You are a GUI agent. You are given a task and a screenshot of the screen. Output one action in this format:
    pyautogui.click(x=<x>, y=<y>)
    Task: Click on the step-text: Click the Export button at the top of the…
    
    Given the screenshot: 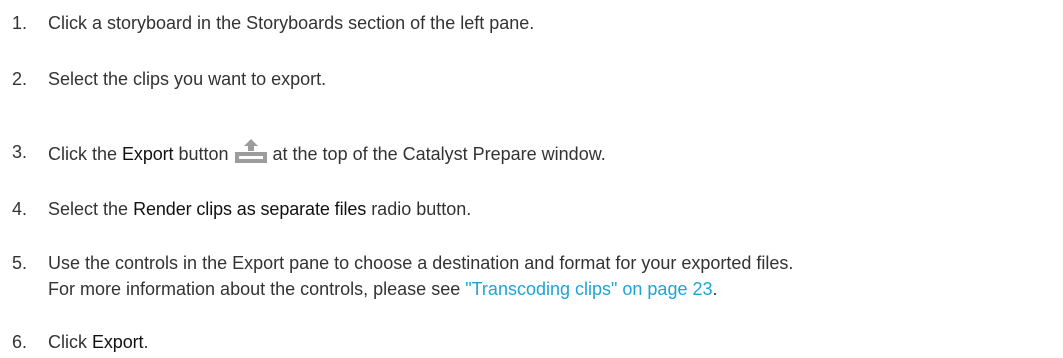 What is the action you would take?
    pyautogui.click(x=555, y=153)
    